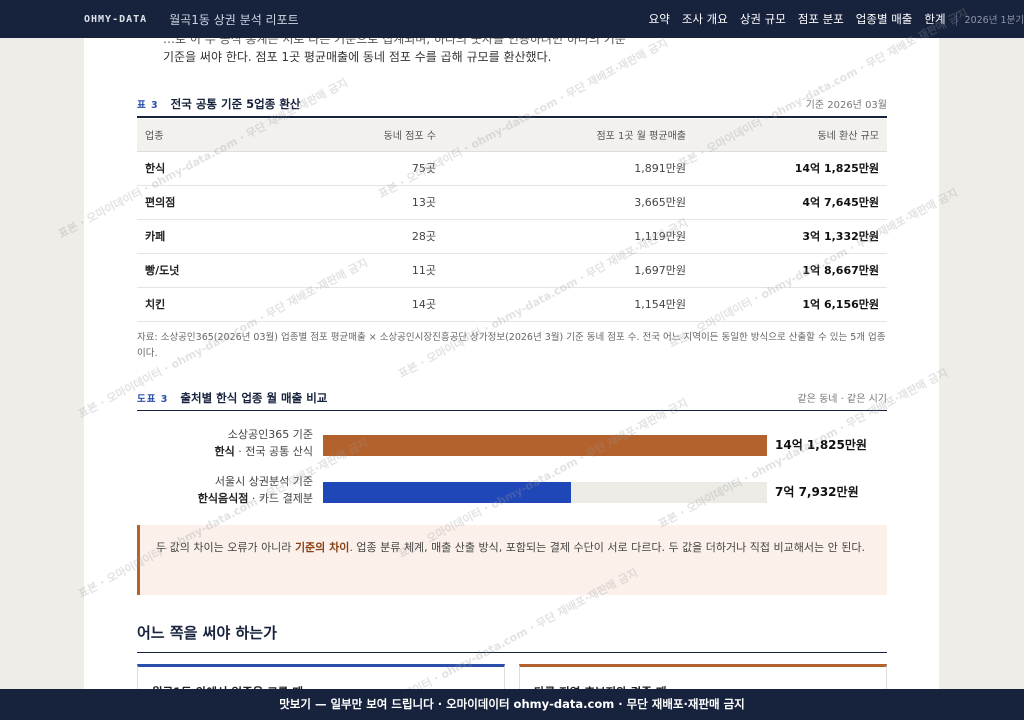  Describe the element at coordinates (270, 434) in the screenshot. I see `bar-label-source: 소상공인365 기준` at that location.